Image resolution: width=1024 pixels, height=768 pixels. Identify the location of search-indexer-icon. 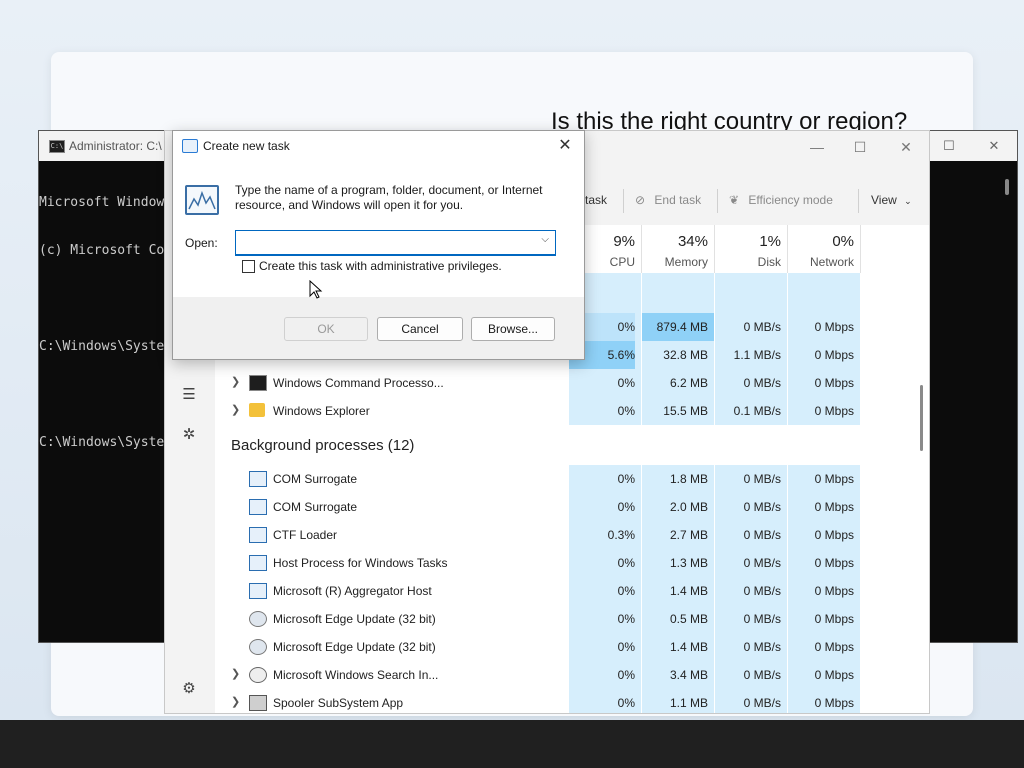
(258, 675).